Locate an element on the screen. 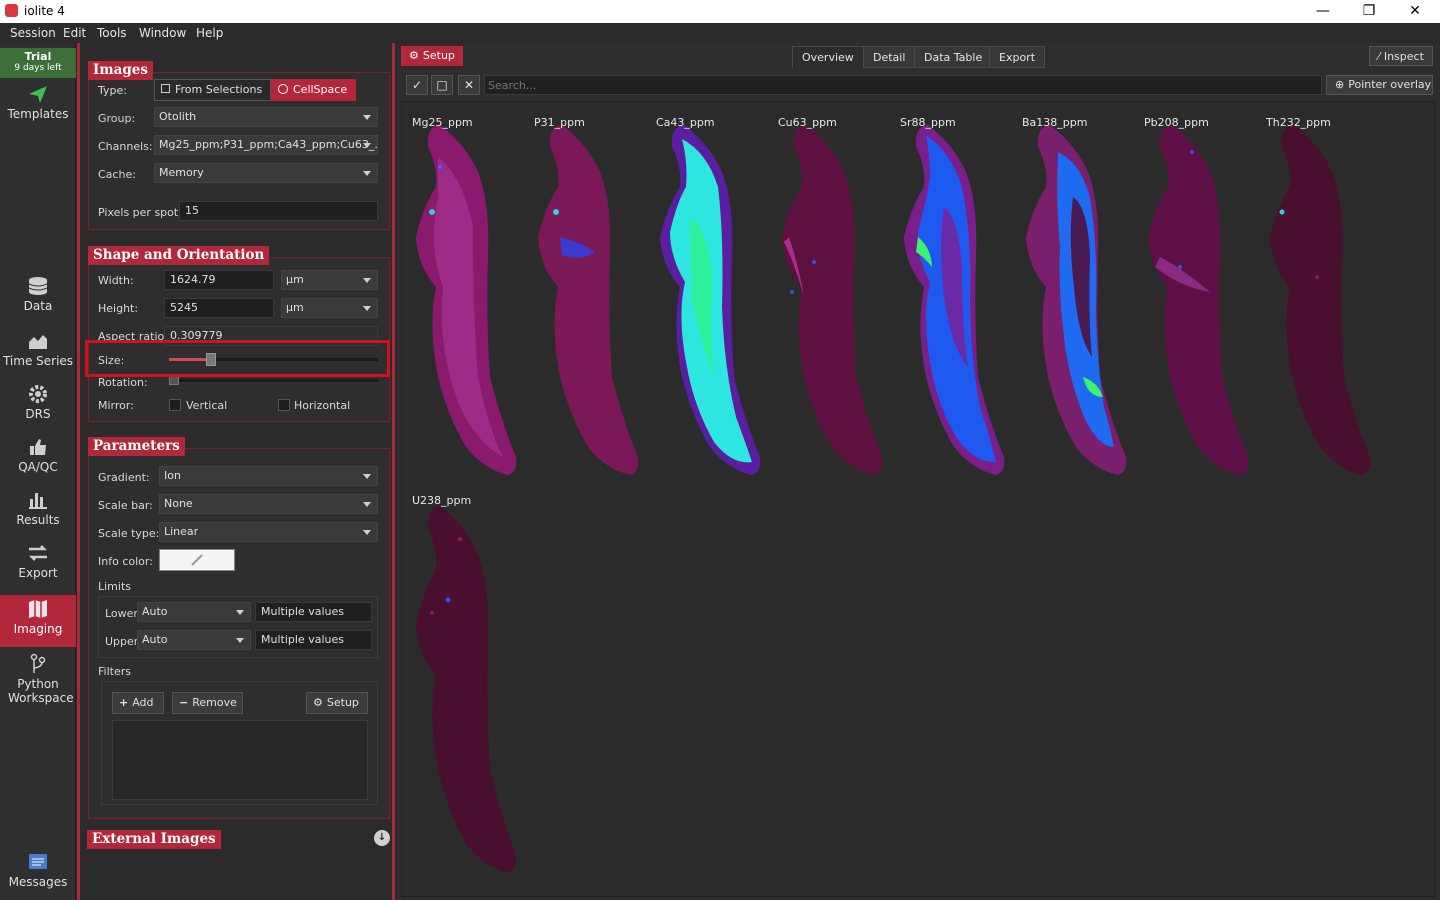 The height and width of the screenshot is (900, 1440). nav-results: Results is located at coordinates (38, 508).